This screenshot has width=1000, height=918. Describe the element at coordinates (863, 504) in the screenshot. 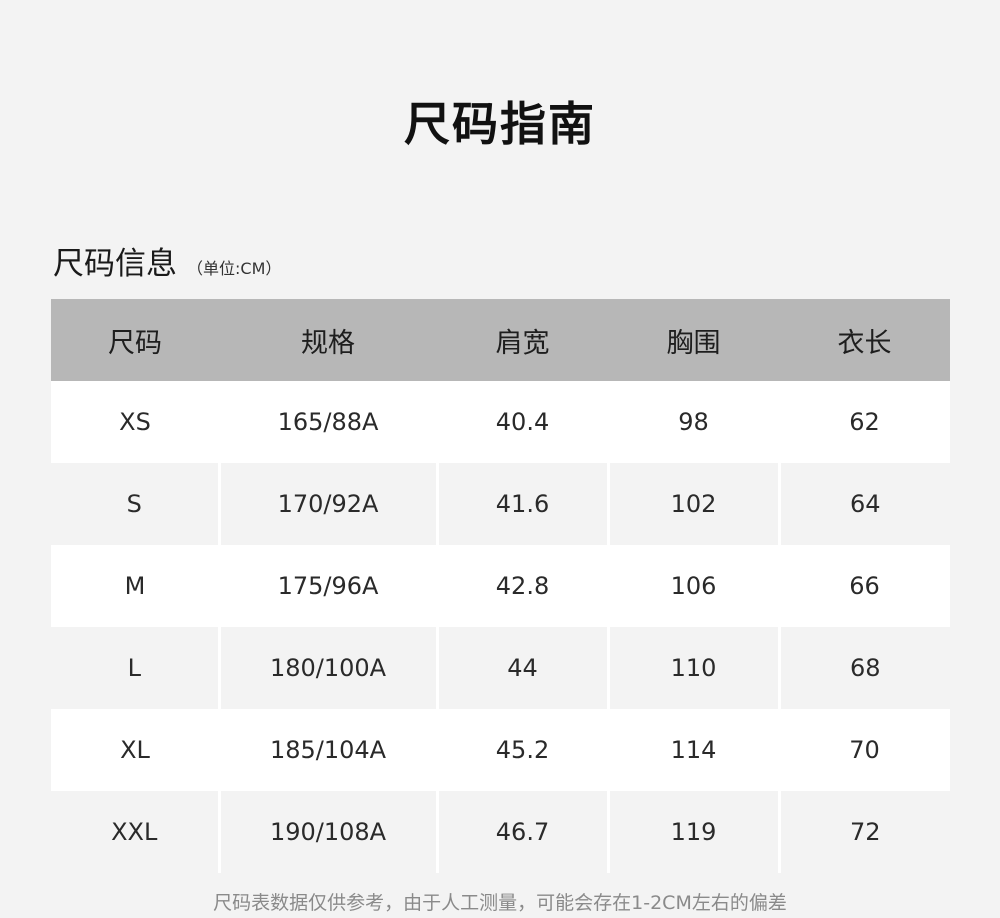

I see `cell-length: 64` at that location.